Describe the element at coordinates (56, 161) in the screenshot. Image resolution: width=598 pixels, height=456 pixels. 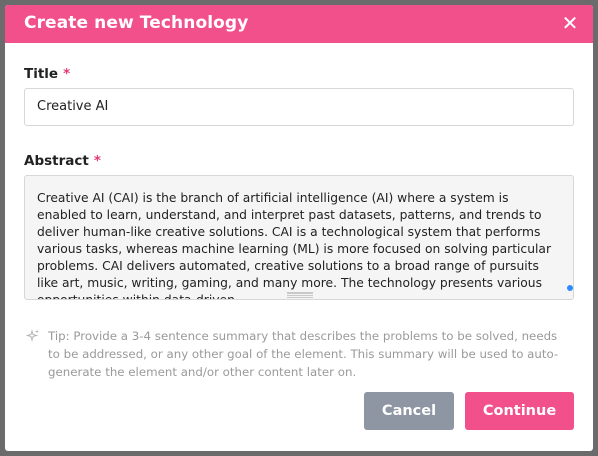
I see `abstract-label-text: Abstract` at that location.